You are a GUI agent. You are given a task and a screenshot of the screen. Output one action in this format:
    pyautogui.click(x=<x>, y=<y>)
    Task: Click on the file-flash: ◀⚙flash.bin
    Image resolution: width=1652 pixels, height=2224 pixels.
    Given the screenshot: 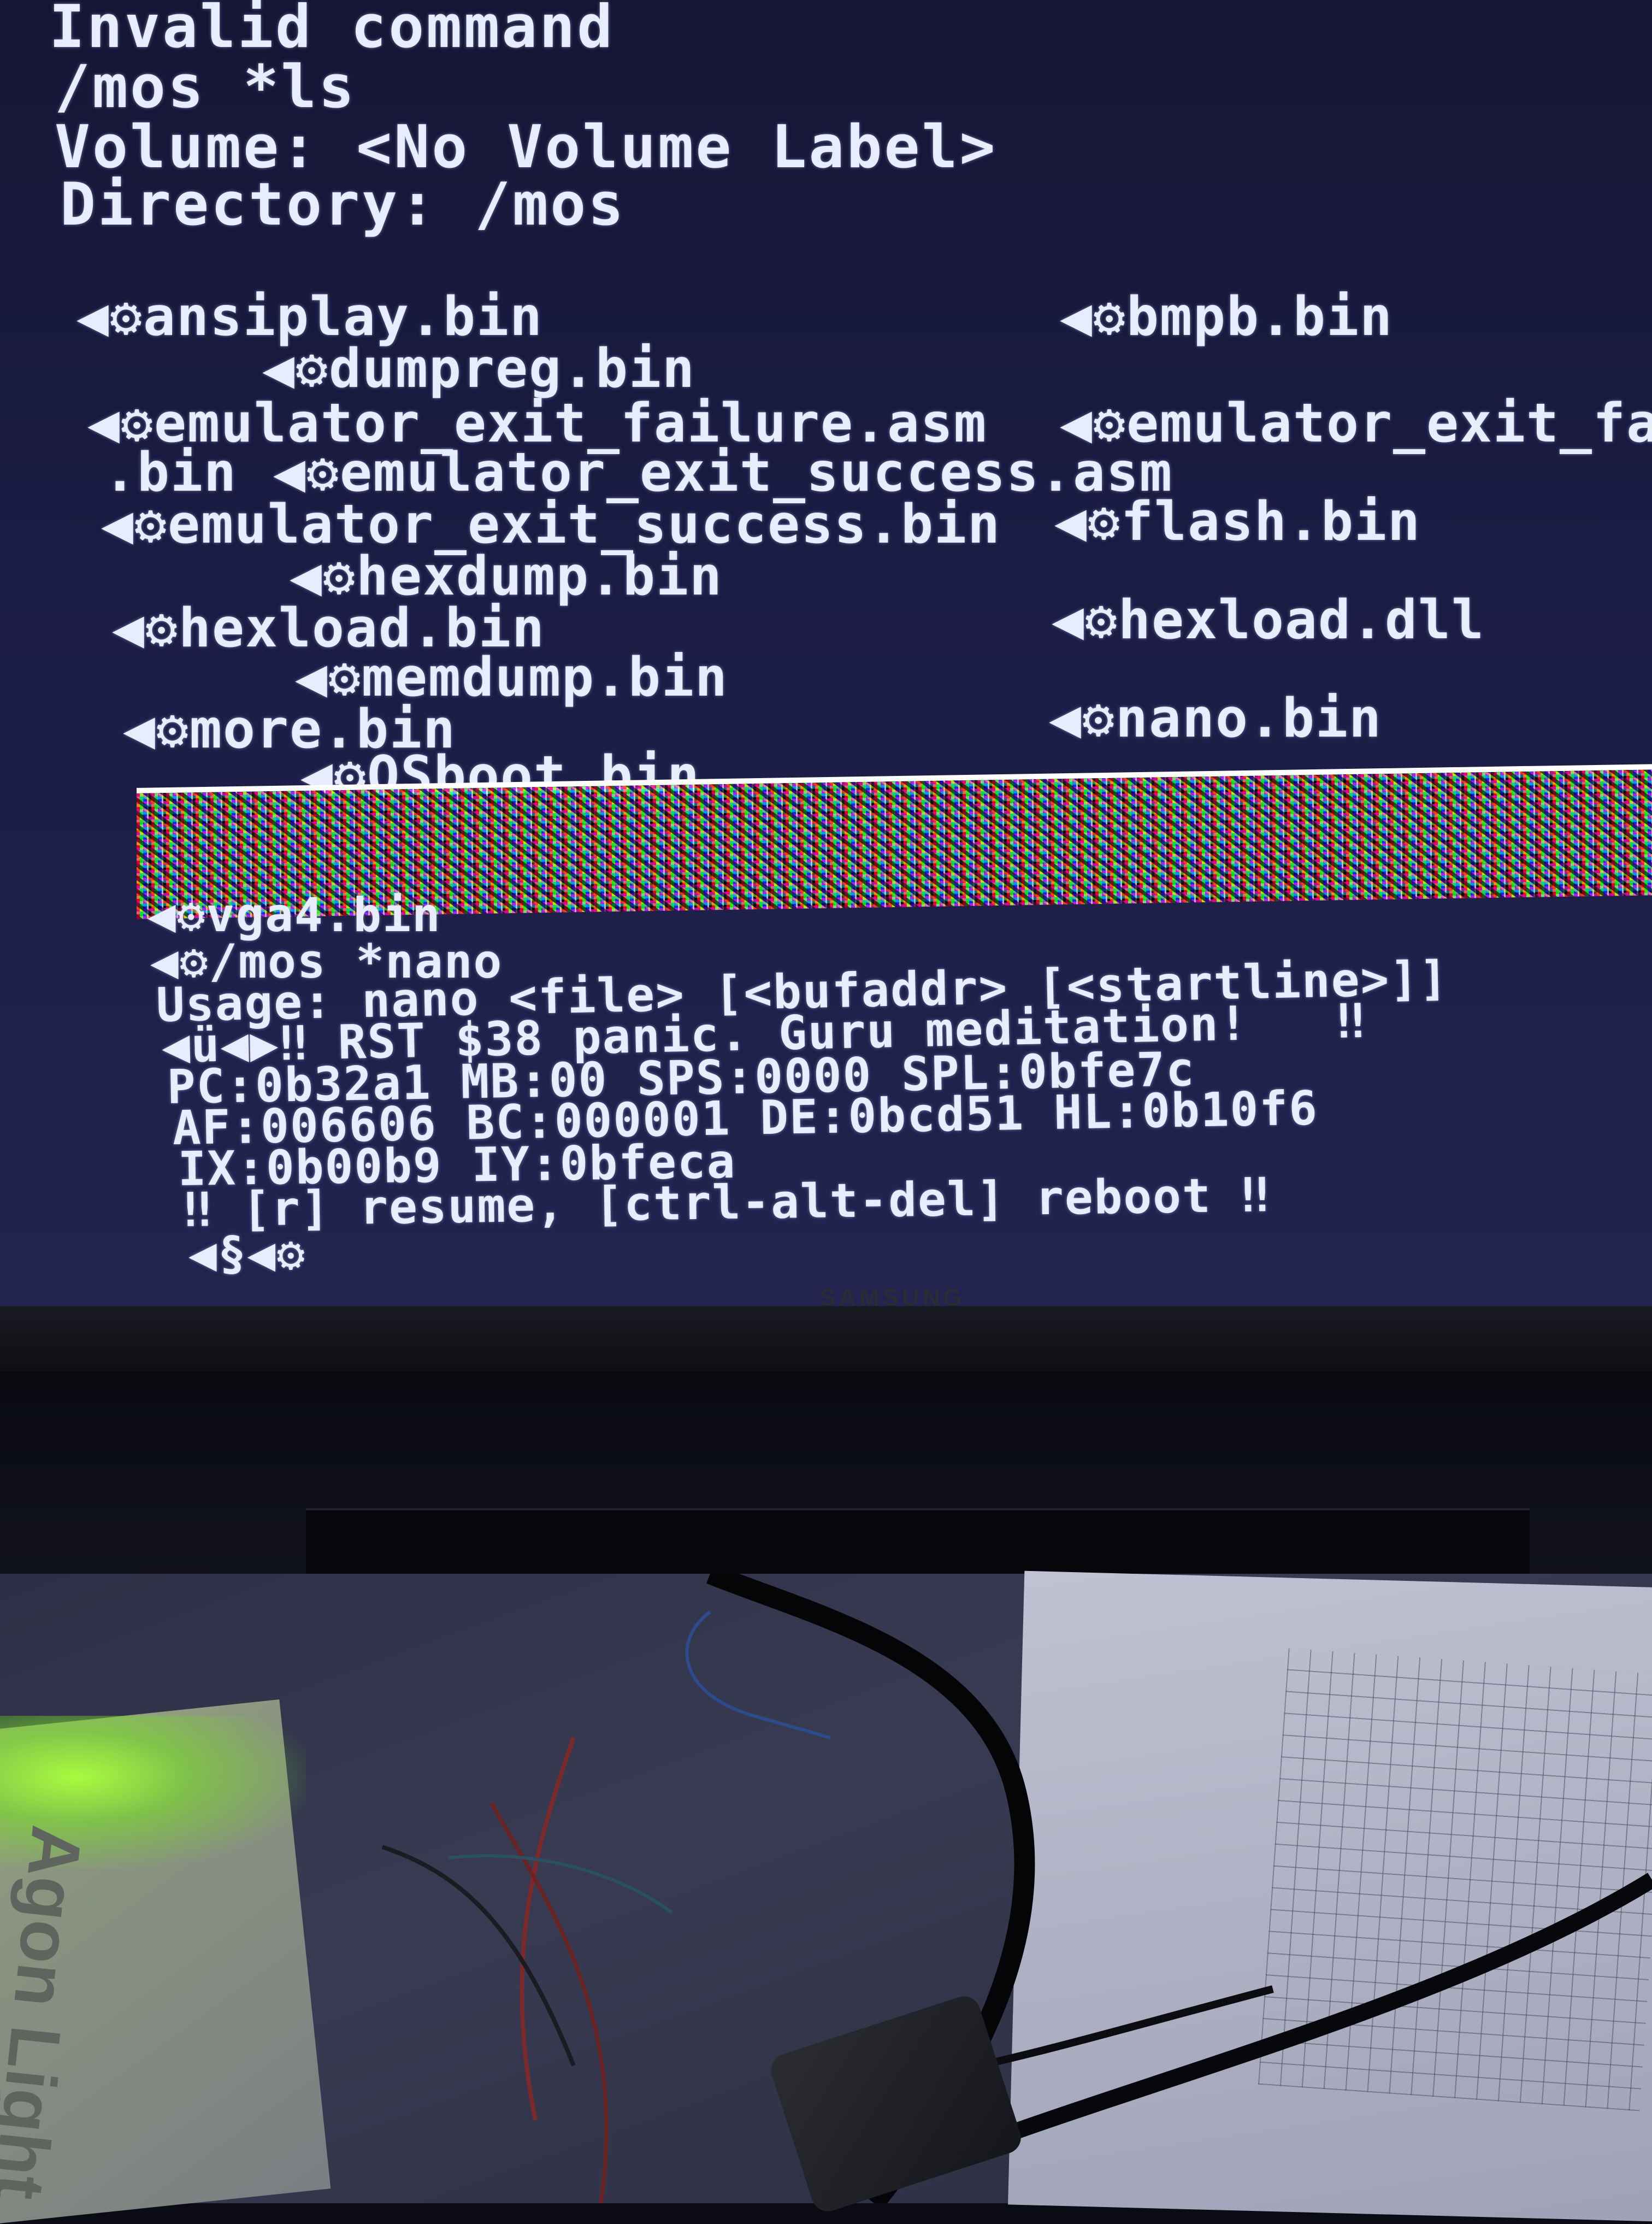 What is the action you would take?
    pyautogui.click(x=1237, y=522)
    